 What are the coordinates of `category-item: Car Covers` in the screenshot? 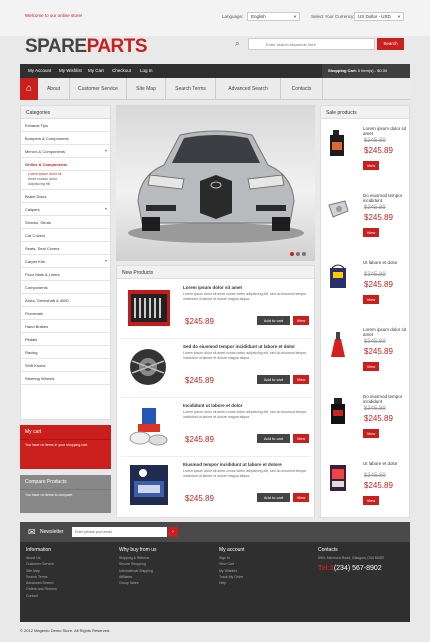 It's located at (65, 235).